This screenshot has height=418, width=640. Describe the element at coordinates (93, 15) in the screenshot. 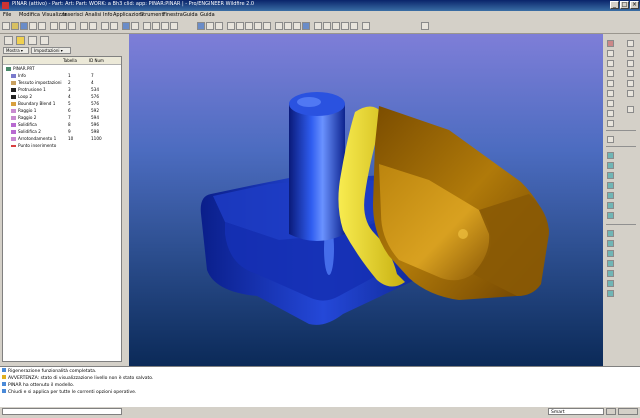

I see `menu-analisi: Analisi` at that location.